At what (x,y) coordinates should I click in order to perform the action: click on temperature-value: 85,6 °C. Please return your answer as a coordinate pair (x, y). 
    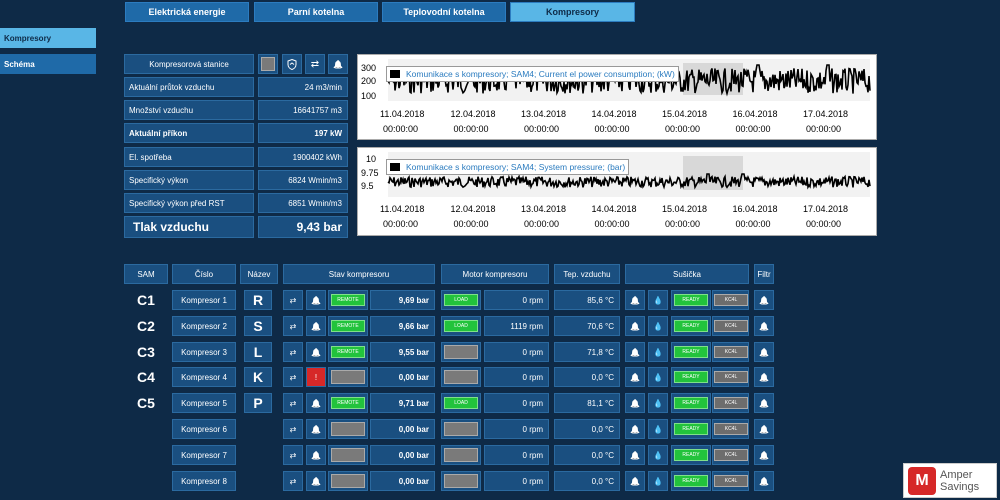
    Looking at the image, I should click on (587, 300).